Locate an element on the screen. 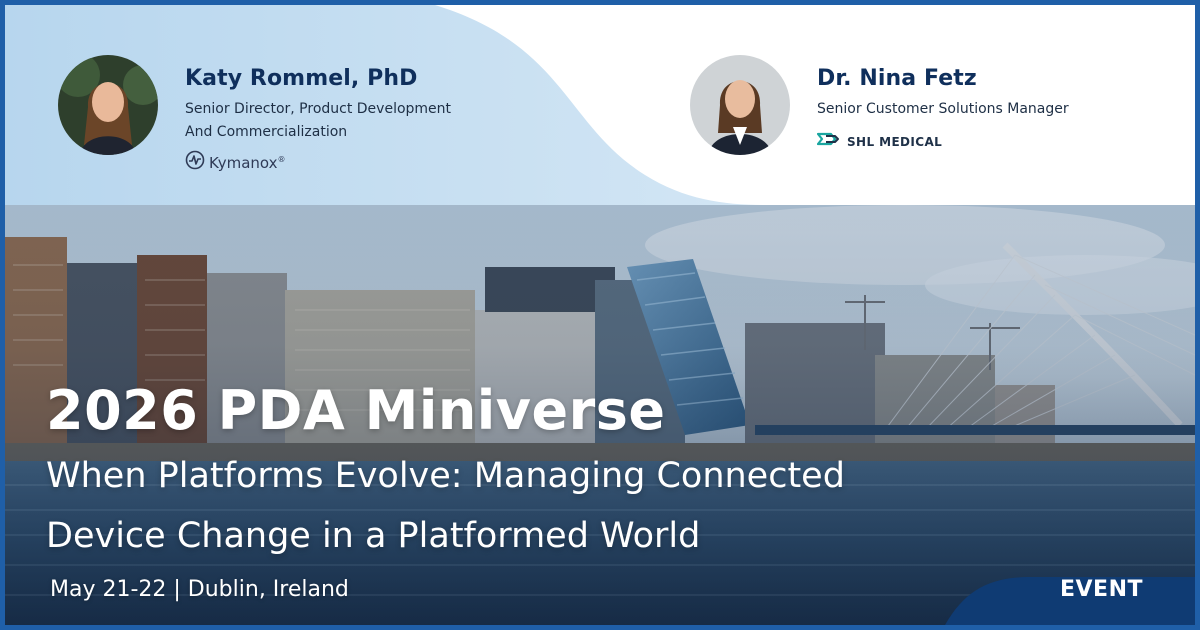 This screenshot has width=1200, height=630. registered-mark: ® is located at coordinates (281, 159).